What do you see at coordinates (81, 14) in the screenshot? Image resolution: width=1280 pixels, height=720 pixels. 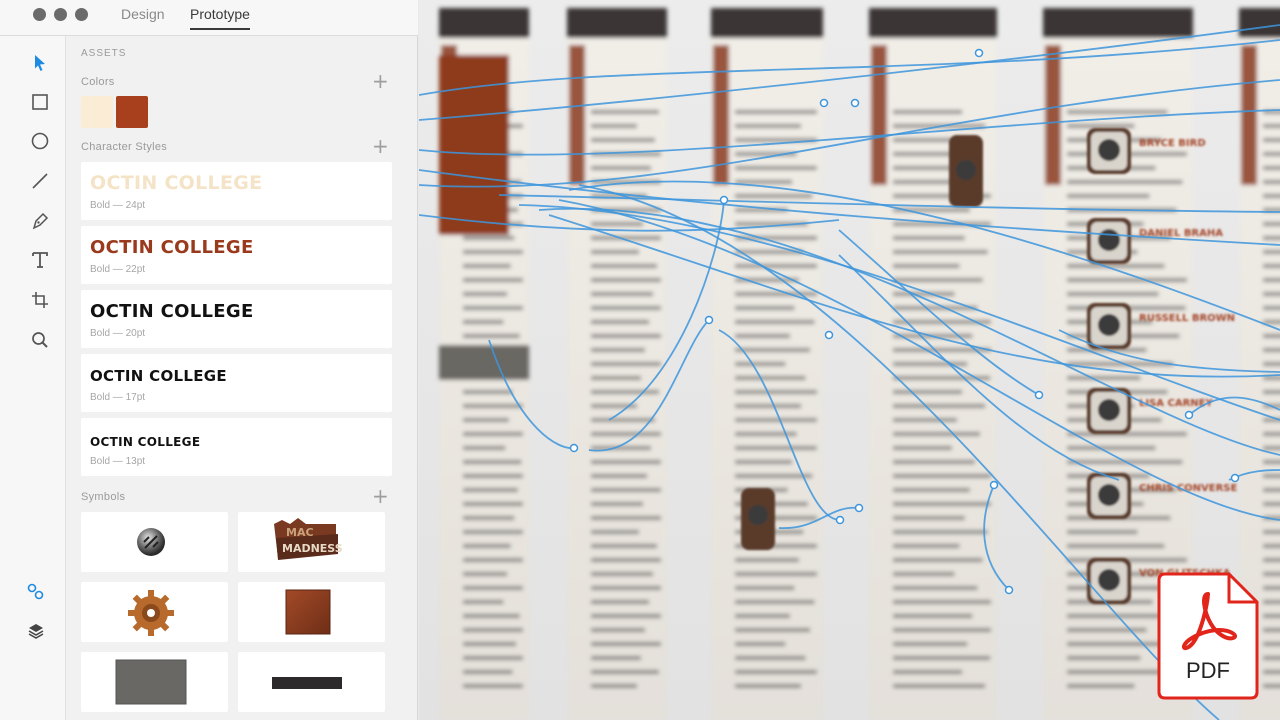 I see `window-zoom-button` at bounding box center [81, 14].